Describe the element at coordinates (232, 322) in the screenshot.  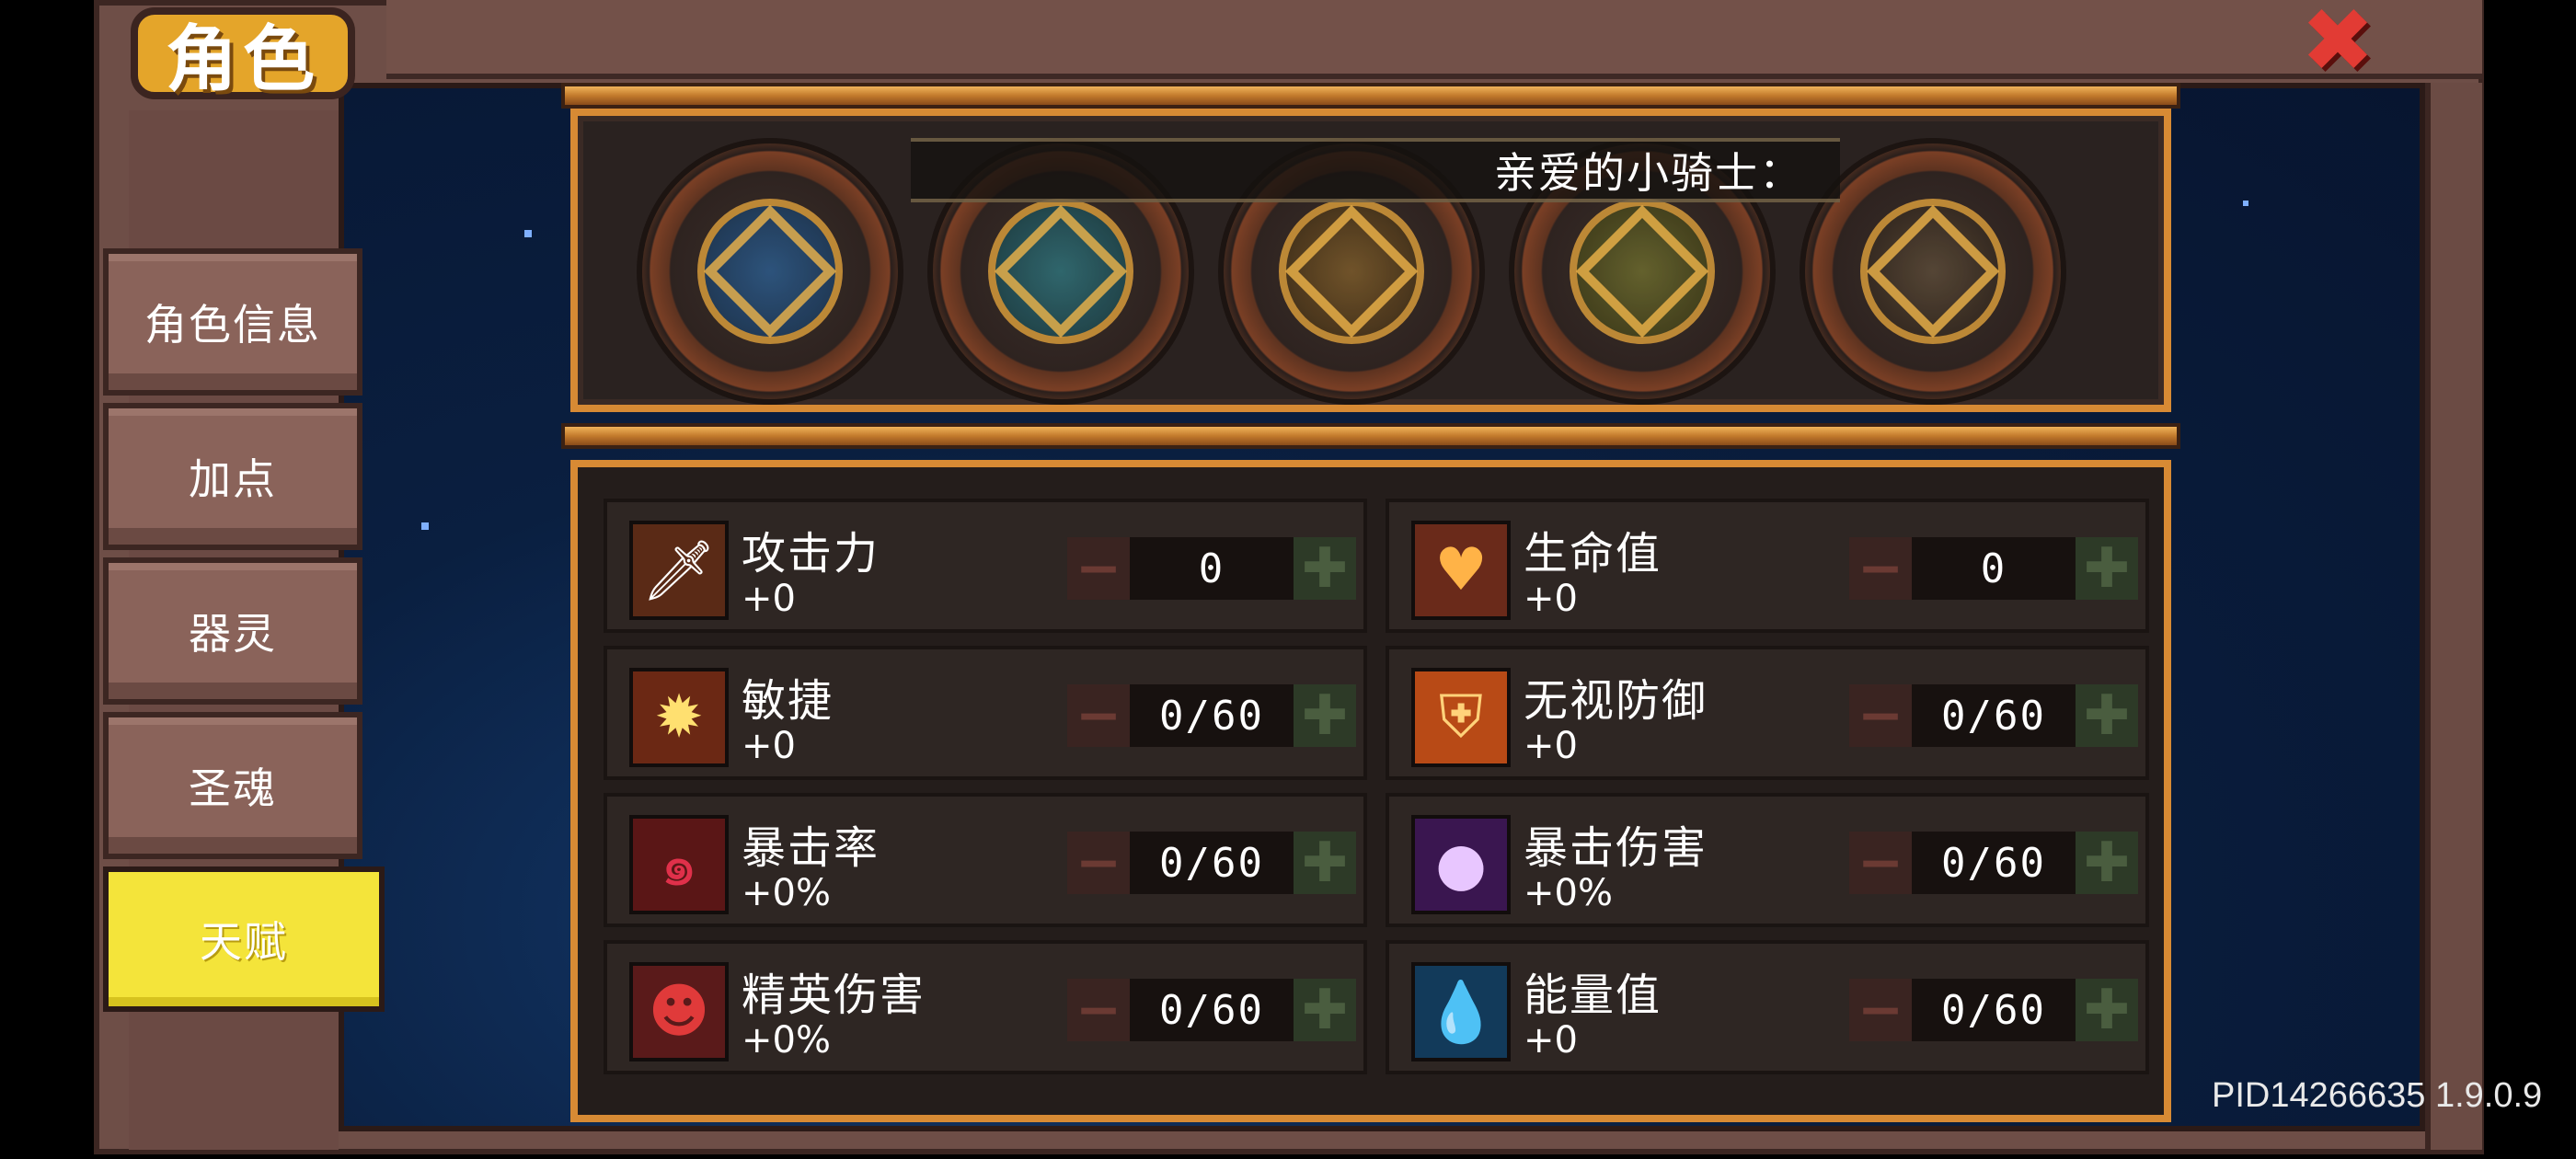
I see `tab-character-info: 角色信息` at that location.